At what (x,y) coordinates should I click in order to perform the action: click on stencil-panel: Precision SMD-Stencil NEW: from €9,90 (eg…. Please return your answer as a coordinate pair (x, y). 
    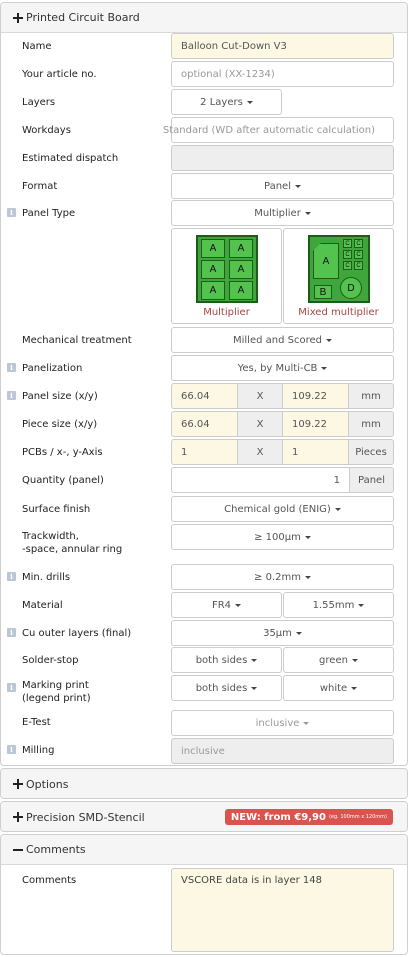
    Looking at the image, I should click on (204, 816).